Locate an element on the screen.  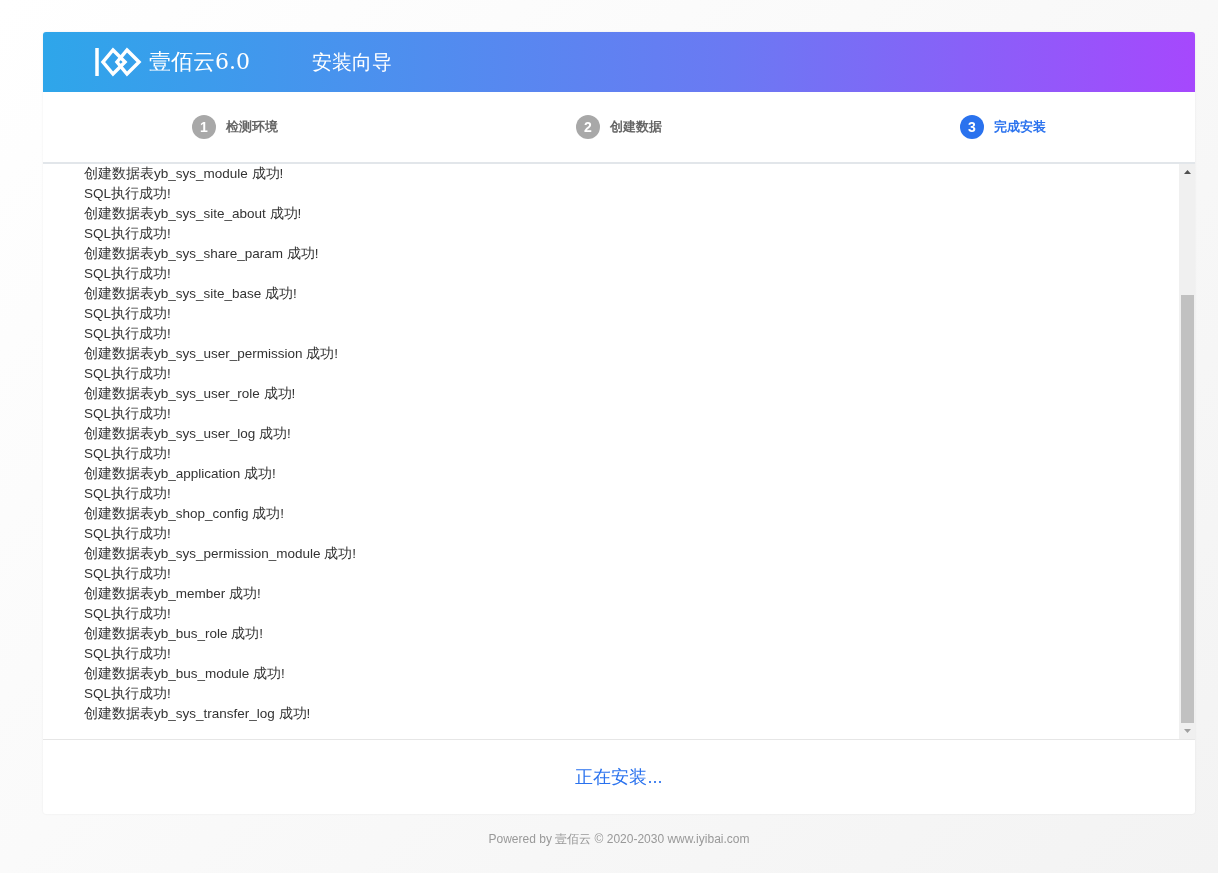
scroll-up-icon is located at coordinates (1187, 172).